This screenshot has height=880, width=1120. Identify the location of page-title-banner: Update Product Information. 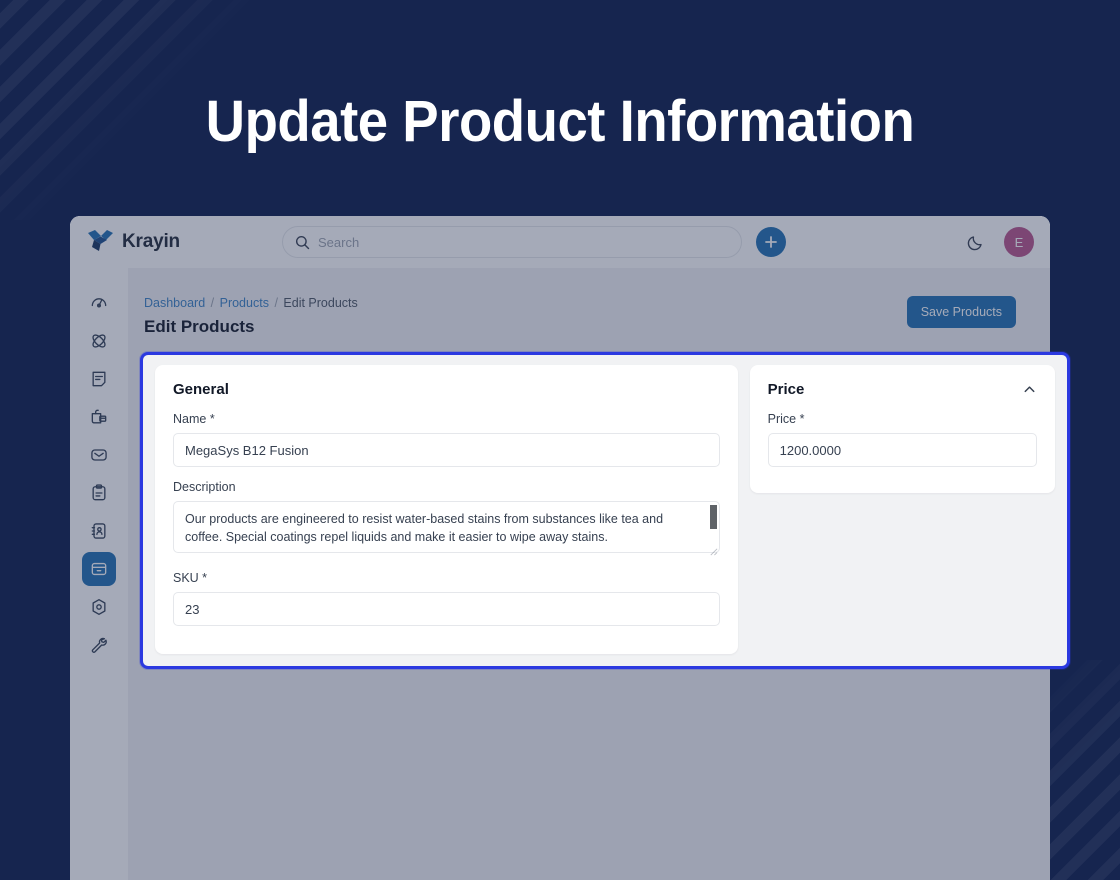
(560, 121).